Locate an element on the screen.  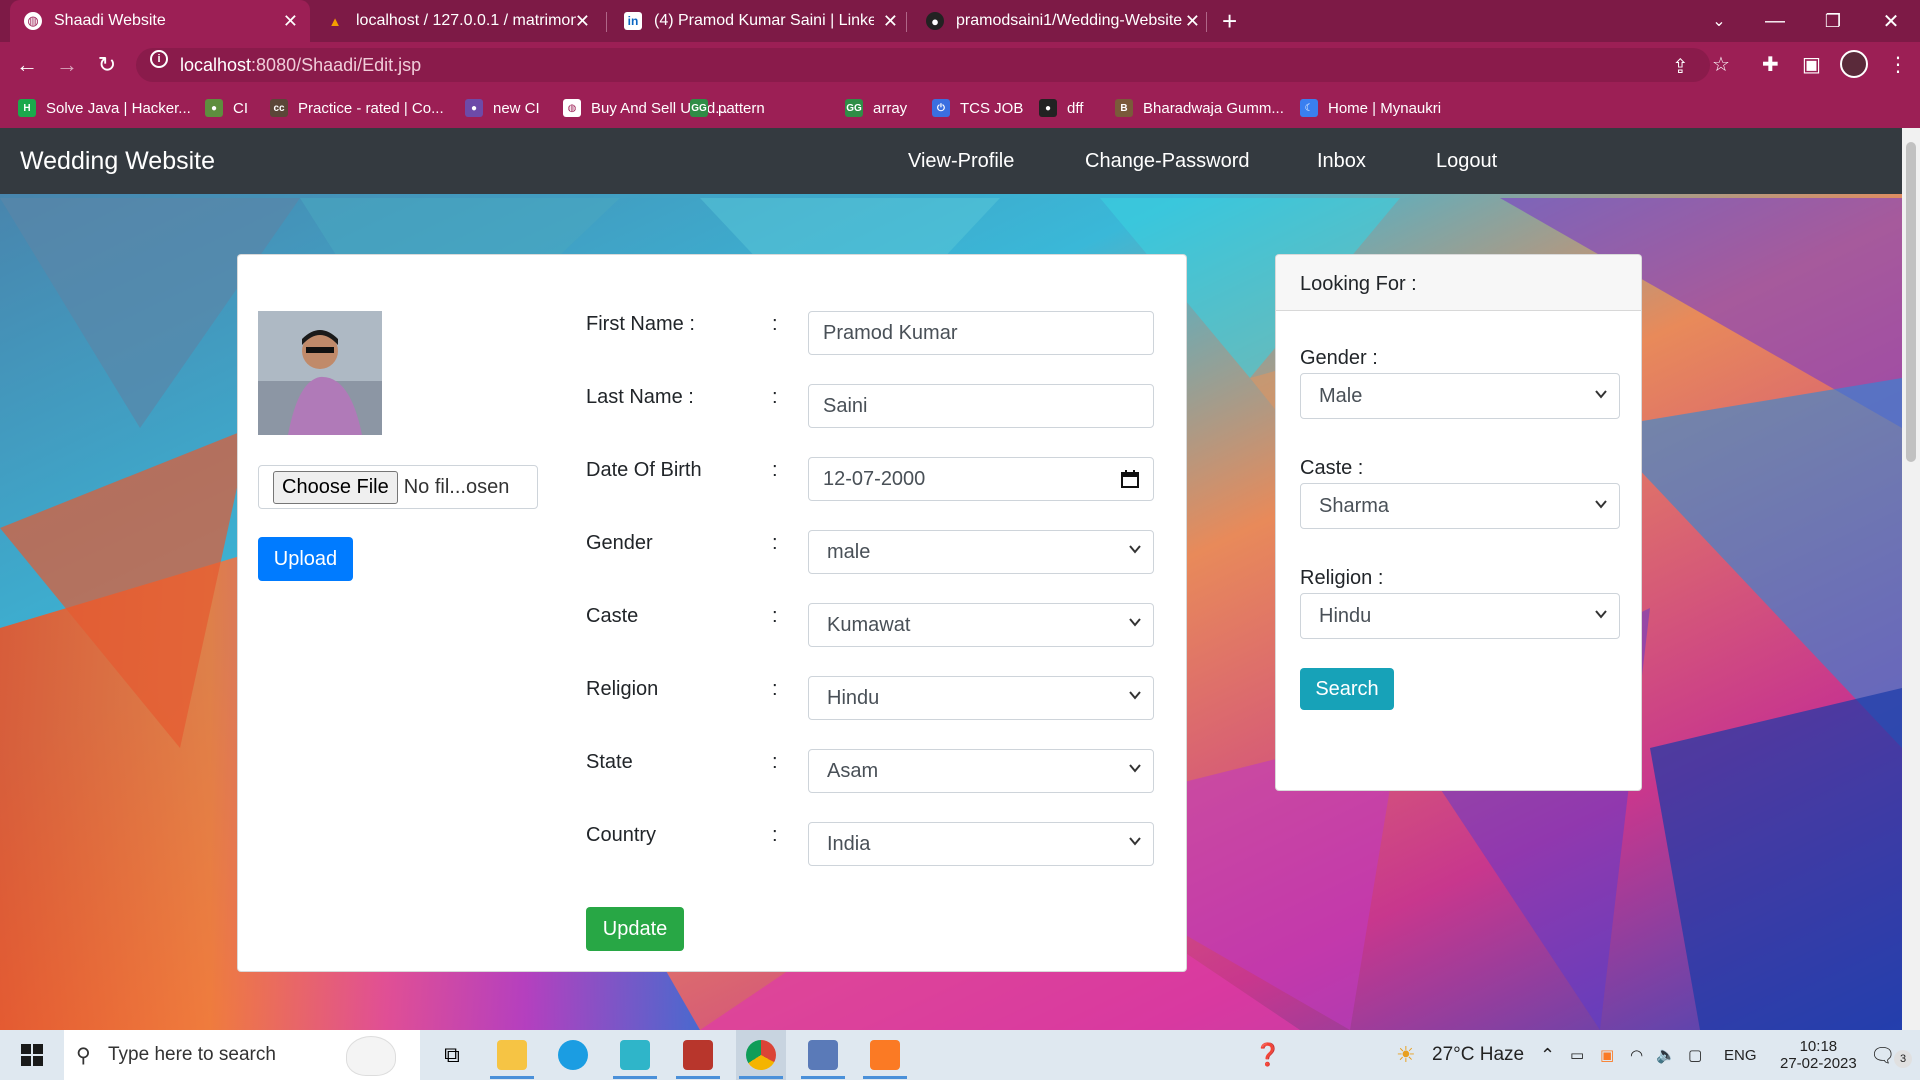
tab-phpmyadmin: ▲ localhost / 127.0.0.1 / matrimoni ✕ is located at coordinates (457, 21).